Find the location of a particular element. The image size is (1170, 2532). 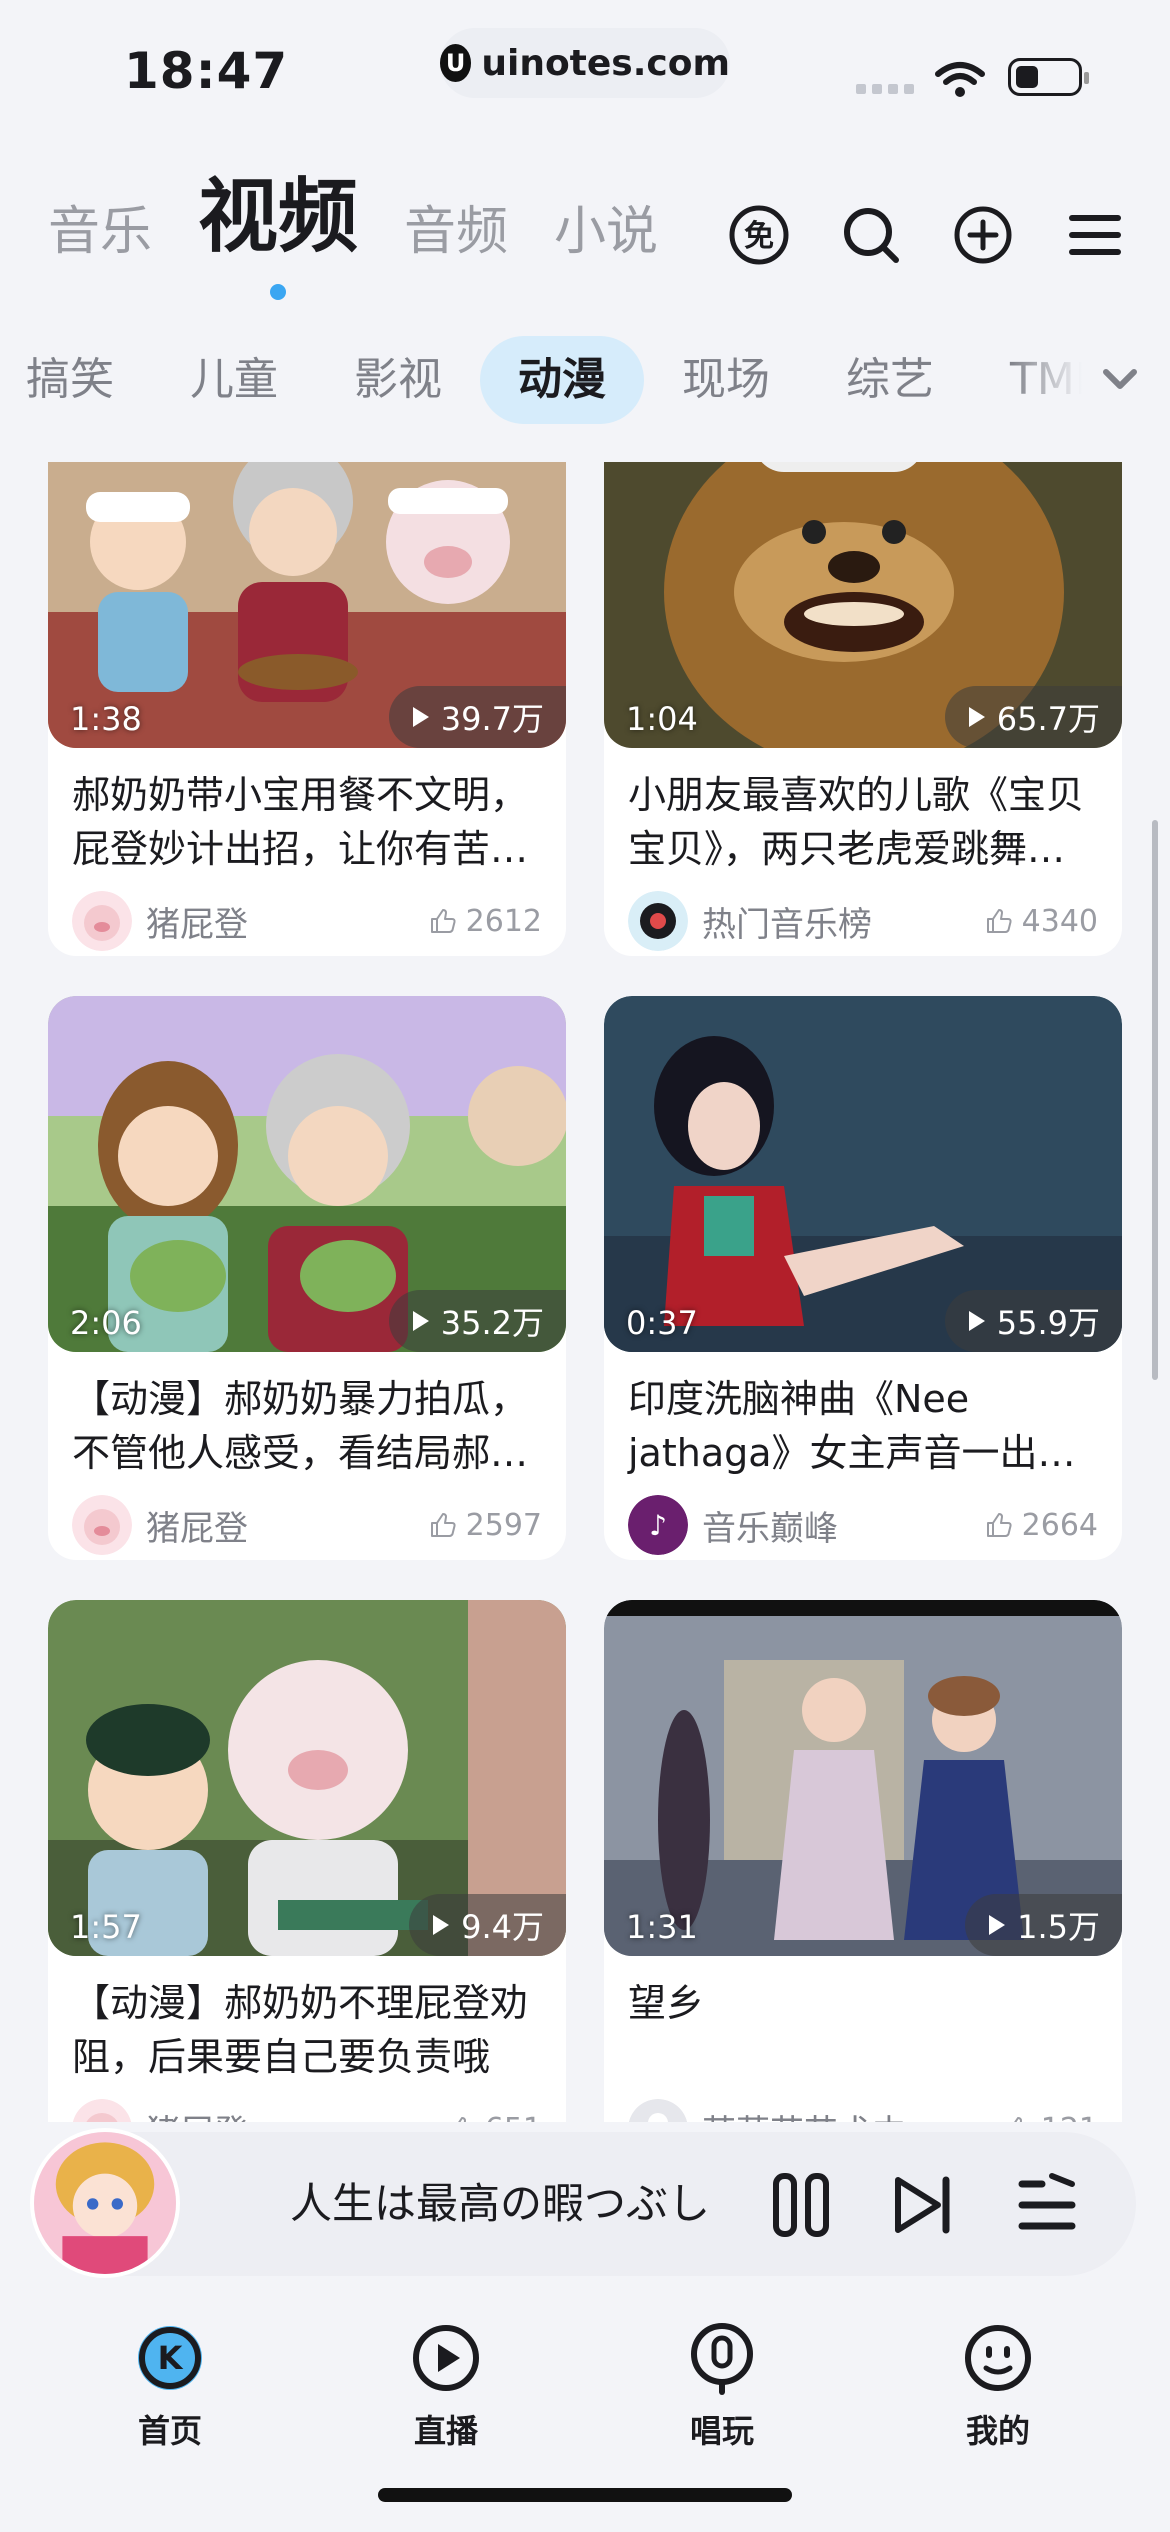

video-thumbnail: 1:57 9.4万 is located at coordinates (307, 1778).